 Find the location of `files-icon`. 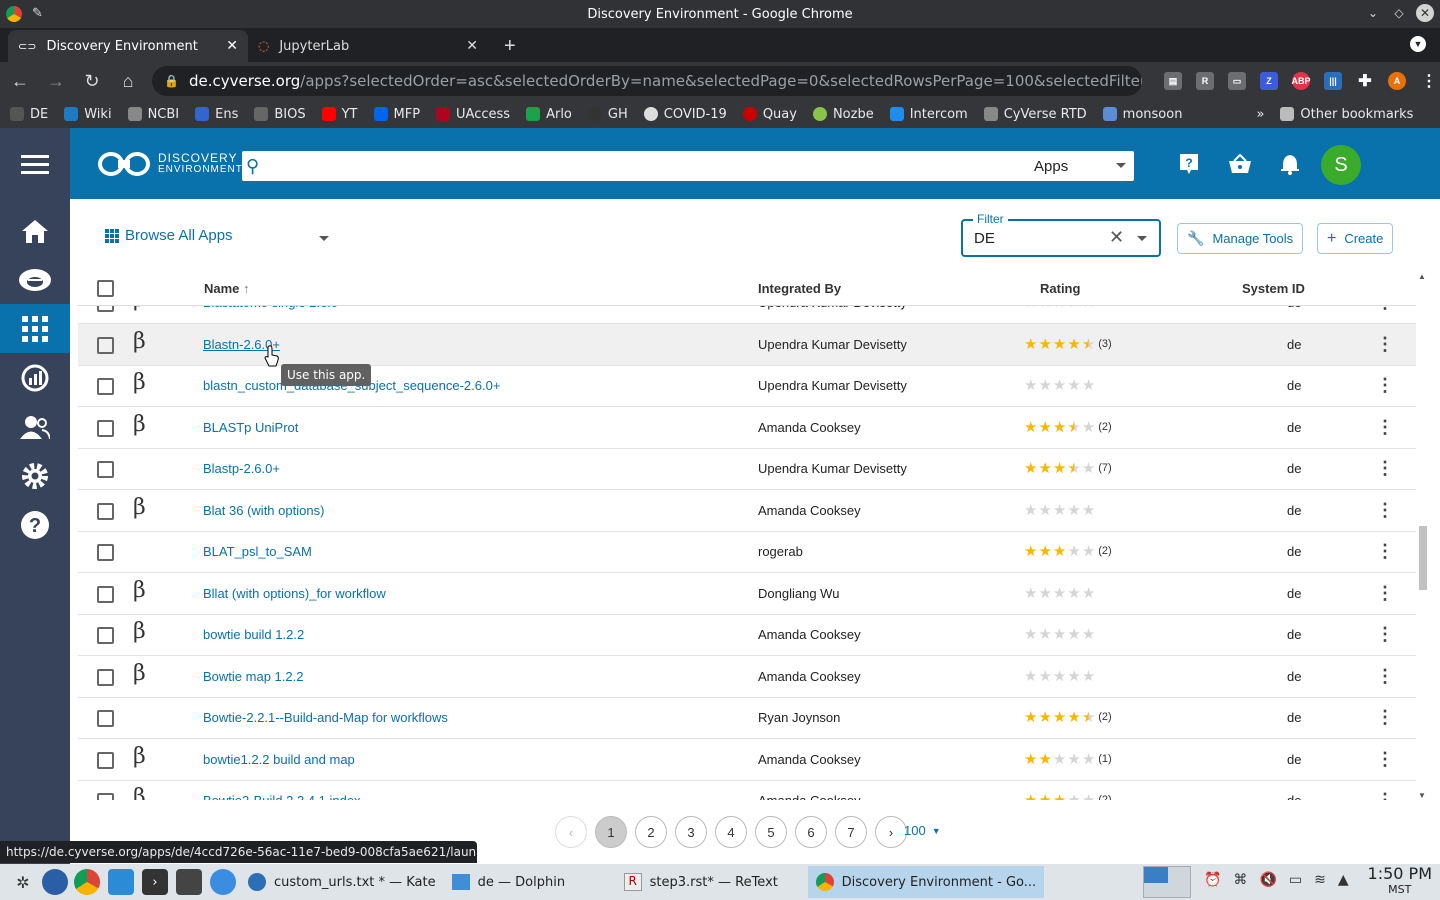

files-icon is located at coordinates (121, 882).